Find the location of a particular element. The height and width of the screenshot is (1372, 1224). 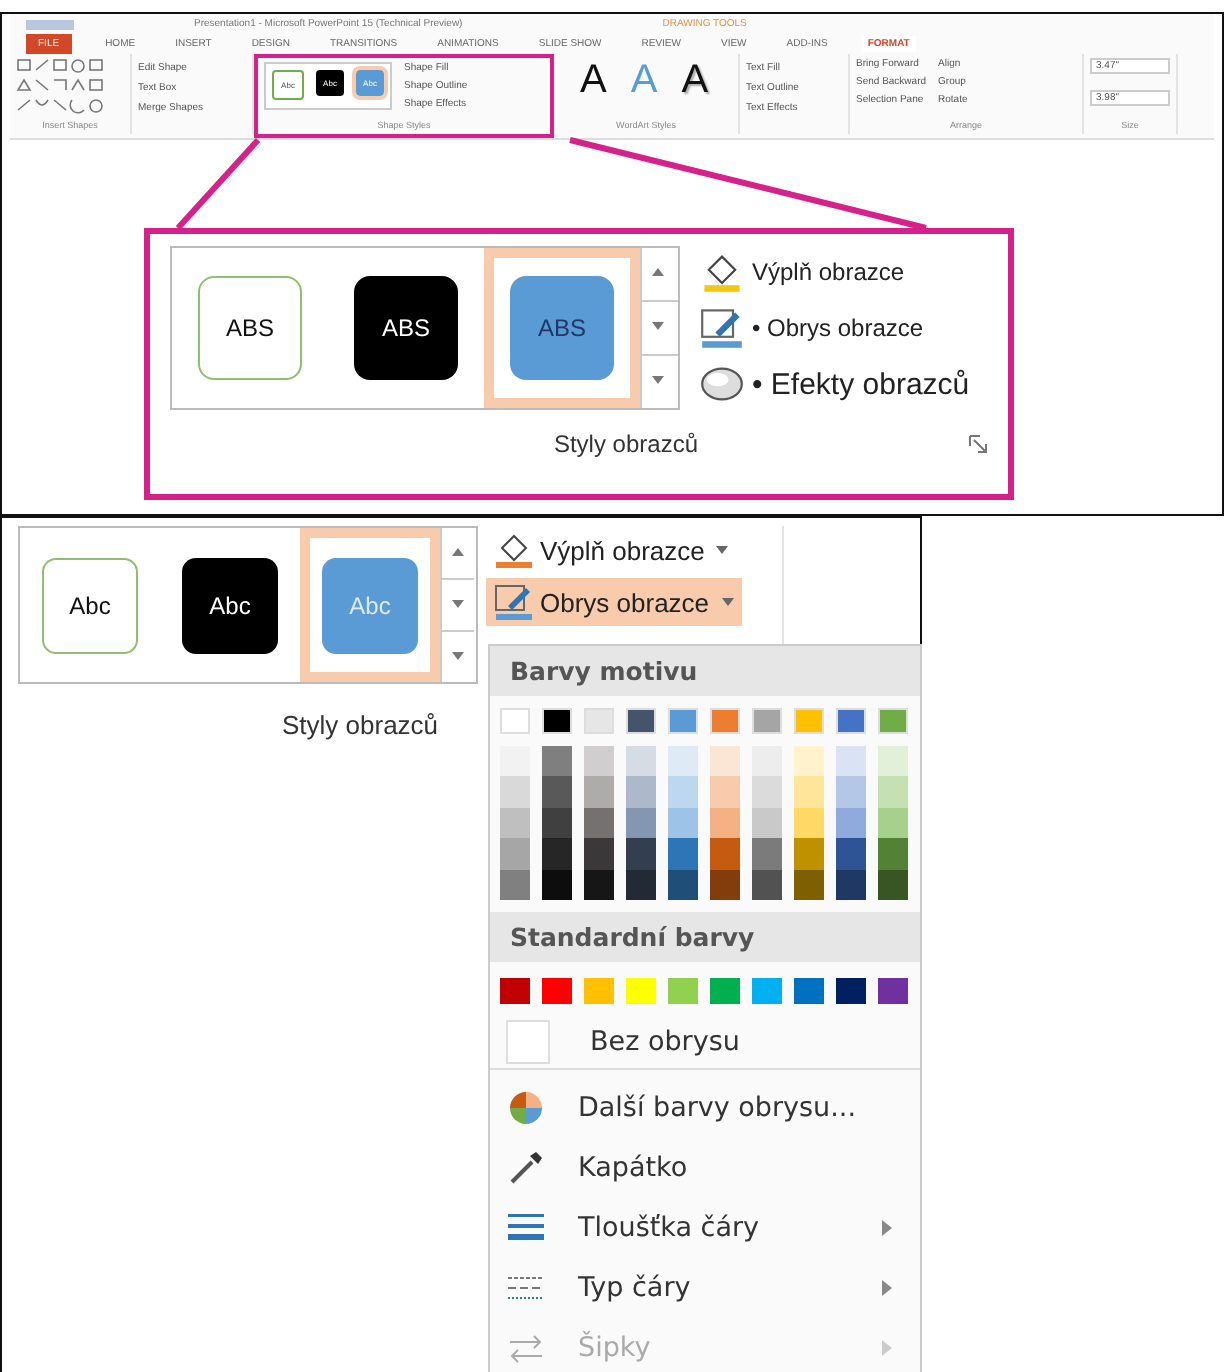

ribbon-command: • Efekty obrazců is located at coordinates (861, 384).